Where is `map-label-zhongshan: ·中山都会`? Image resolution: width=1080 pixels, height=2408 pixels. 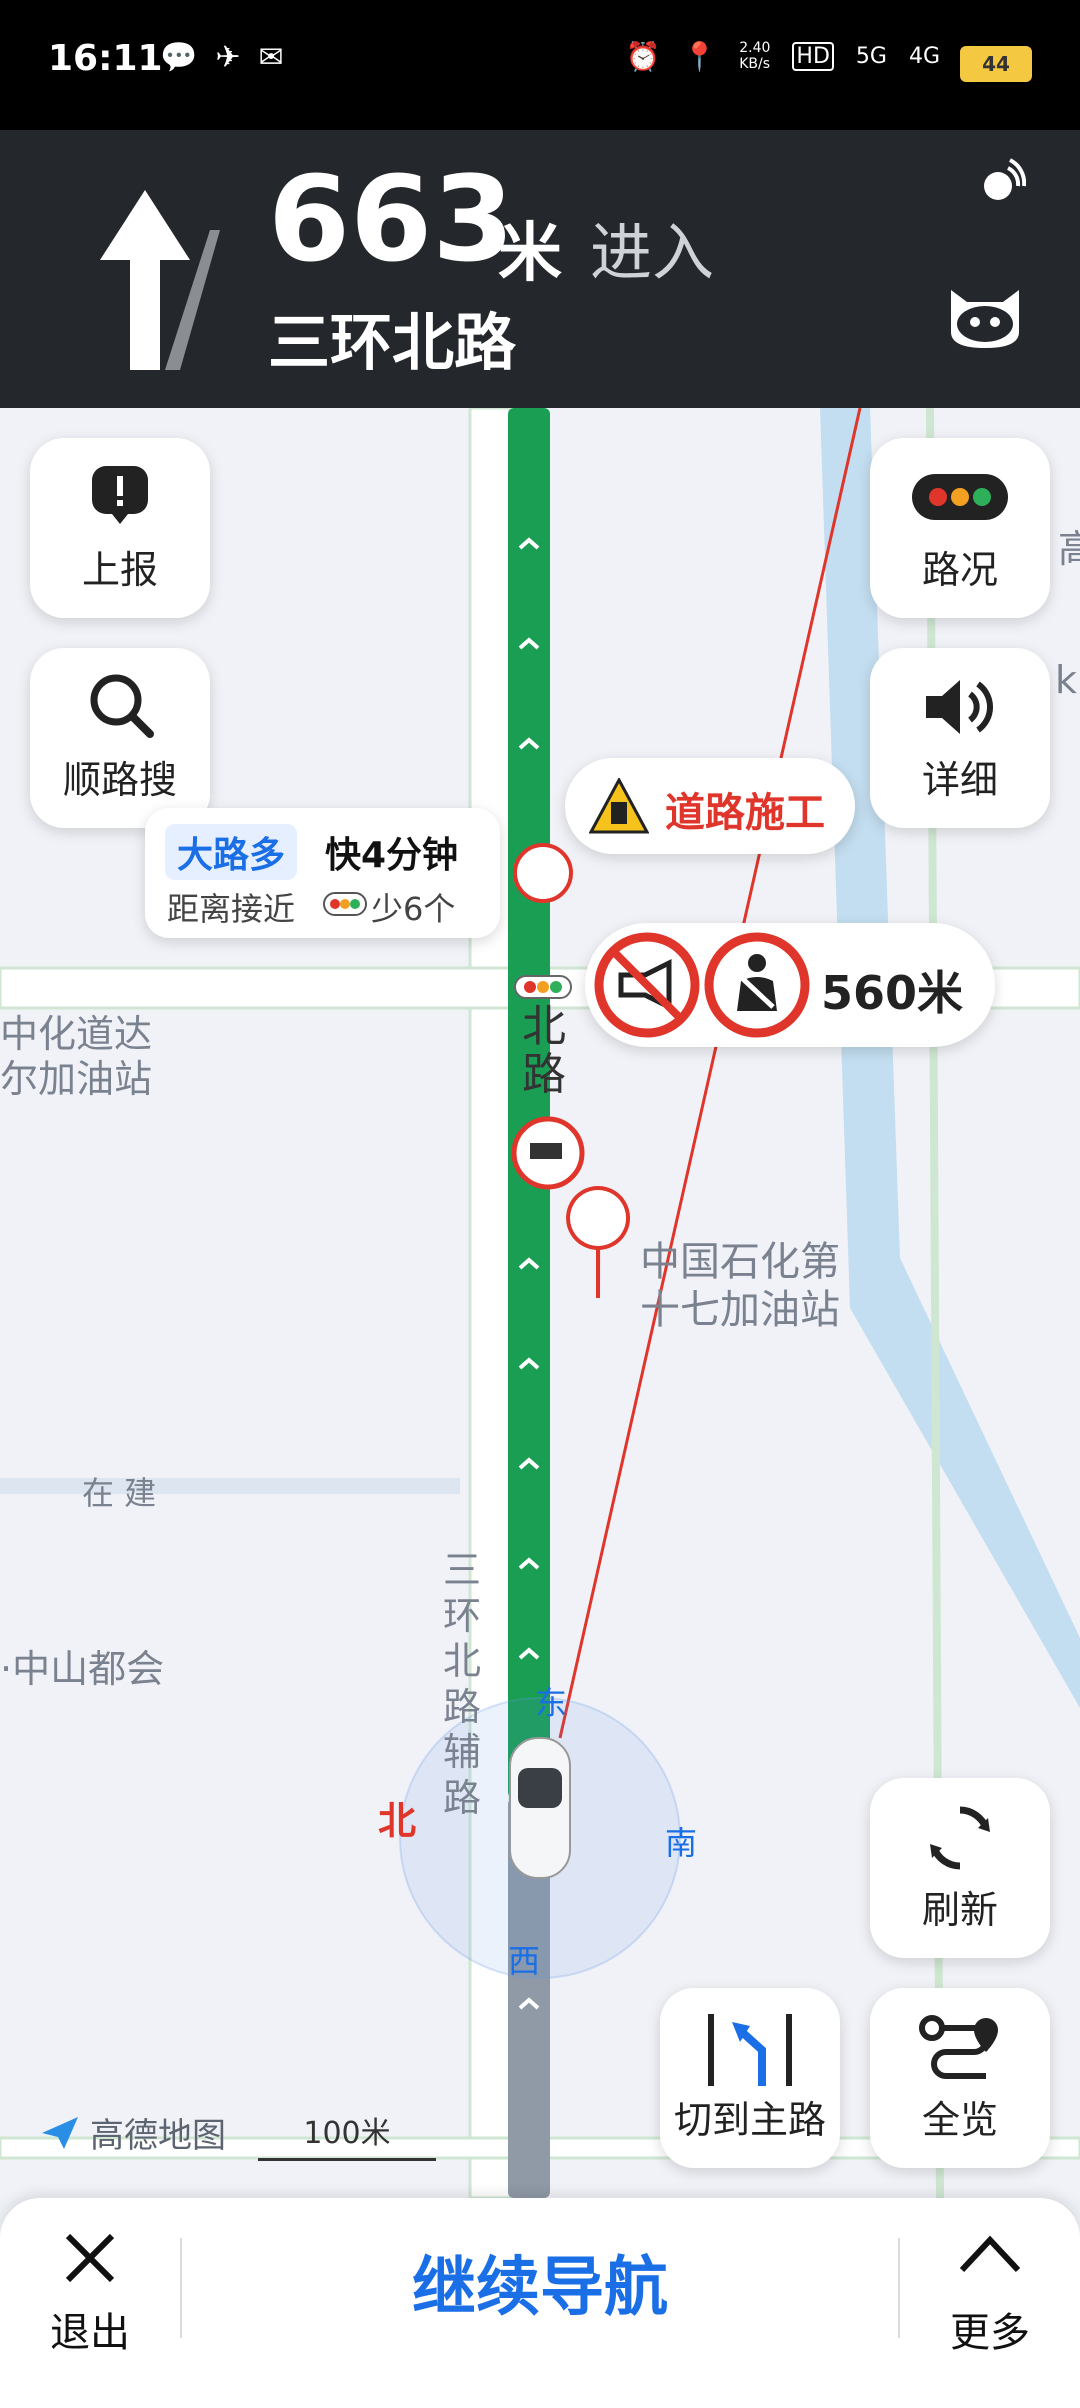
map-label-zhongshan: ·中山都会 is located at coordinates (82, 1669).